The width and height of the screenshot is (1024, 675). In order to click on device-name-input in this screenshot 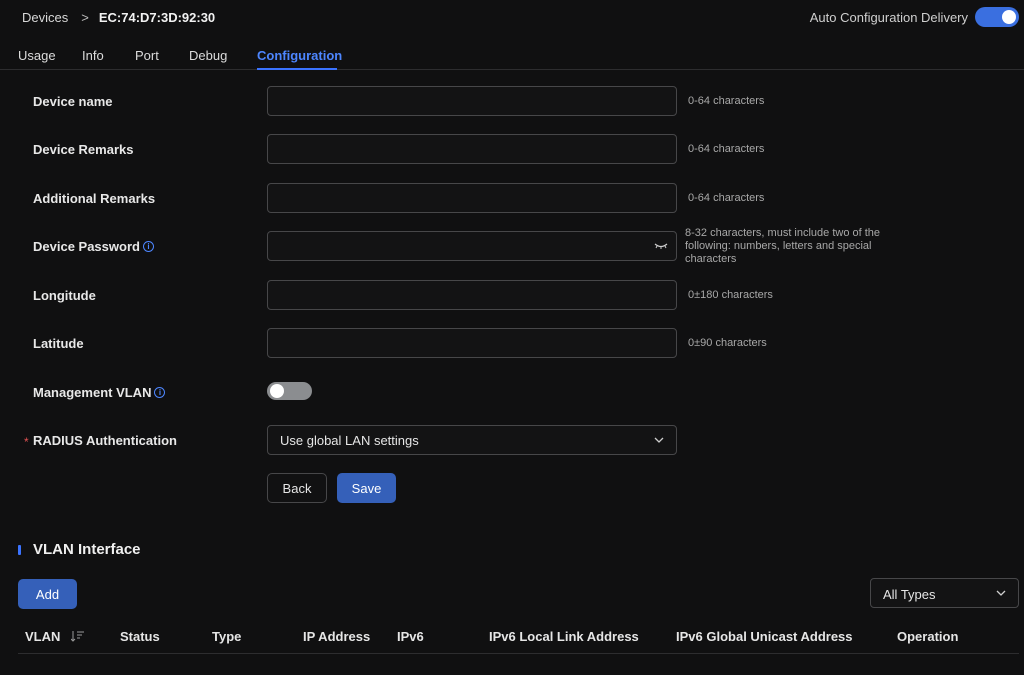, I will do `click(472, 101)`.